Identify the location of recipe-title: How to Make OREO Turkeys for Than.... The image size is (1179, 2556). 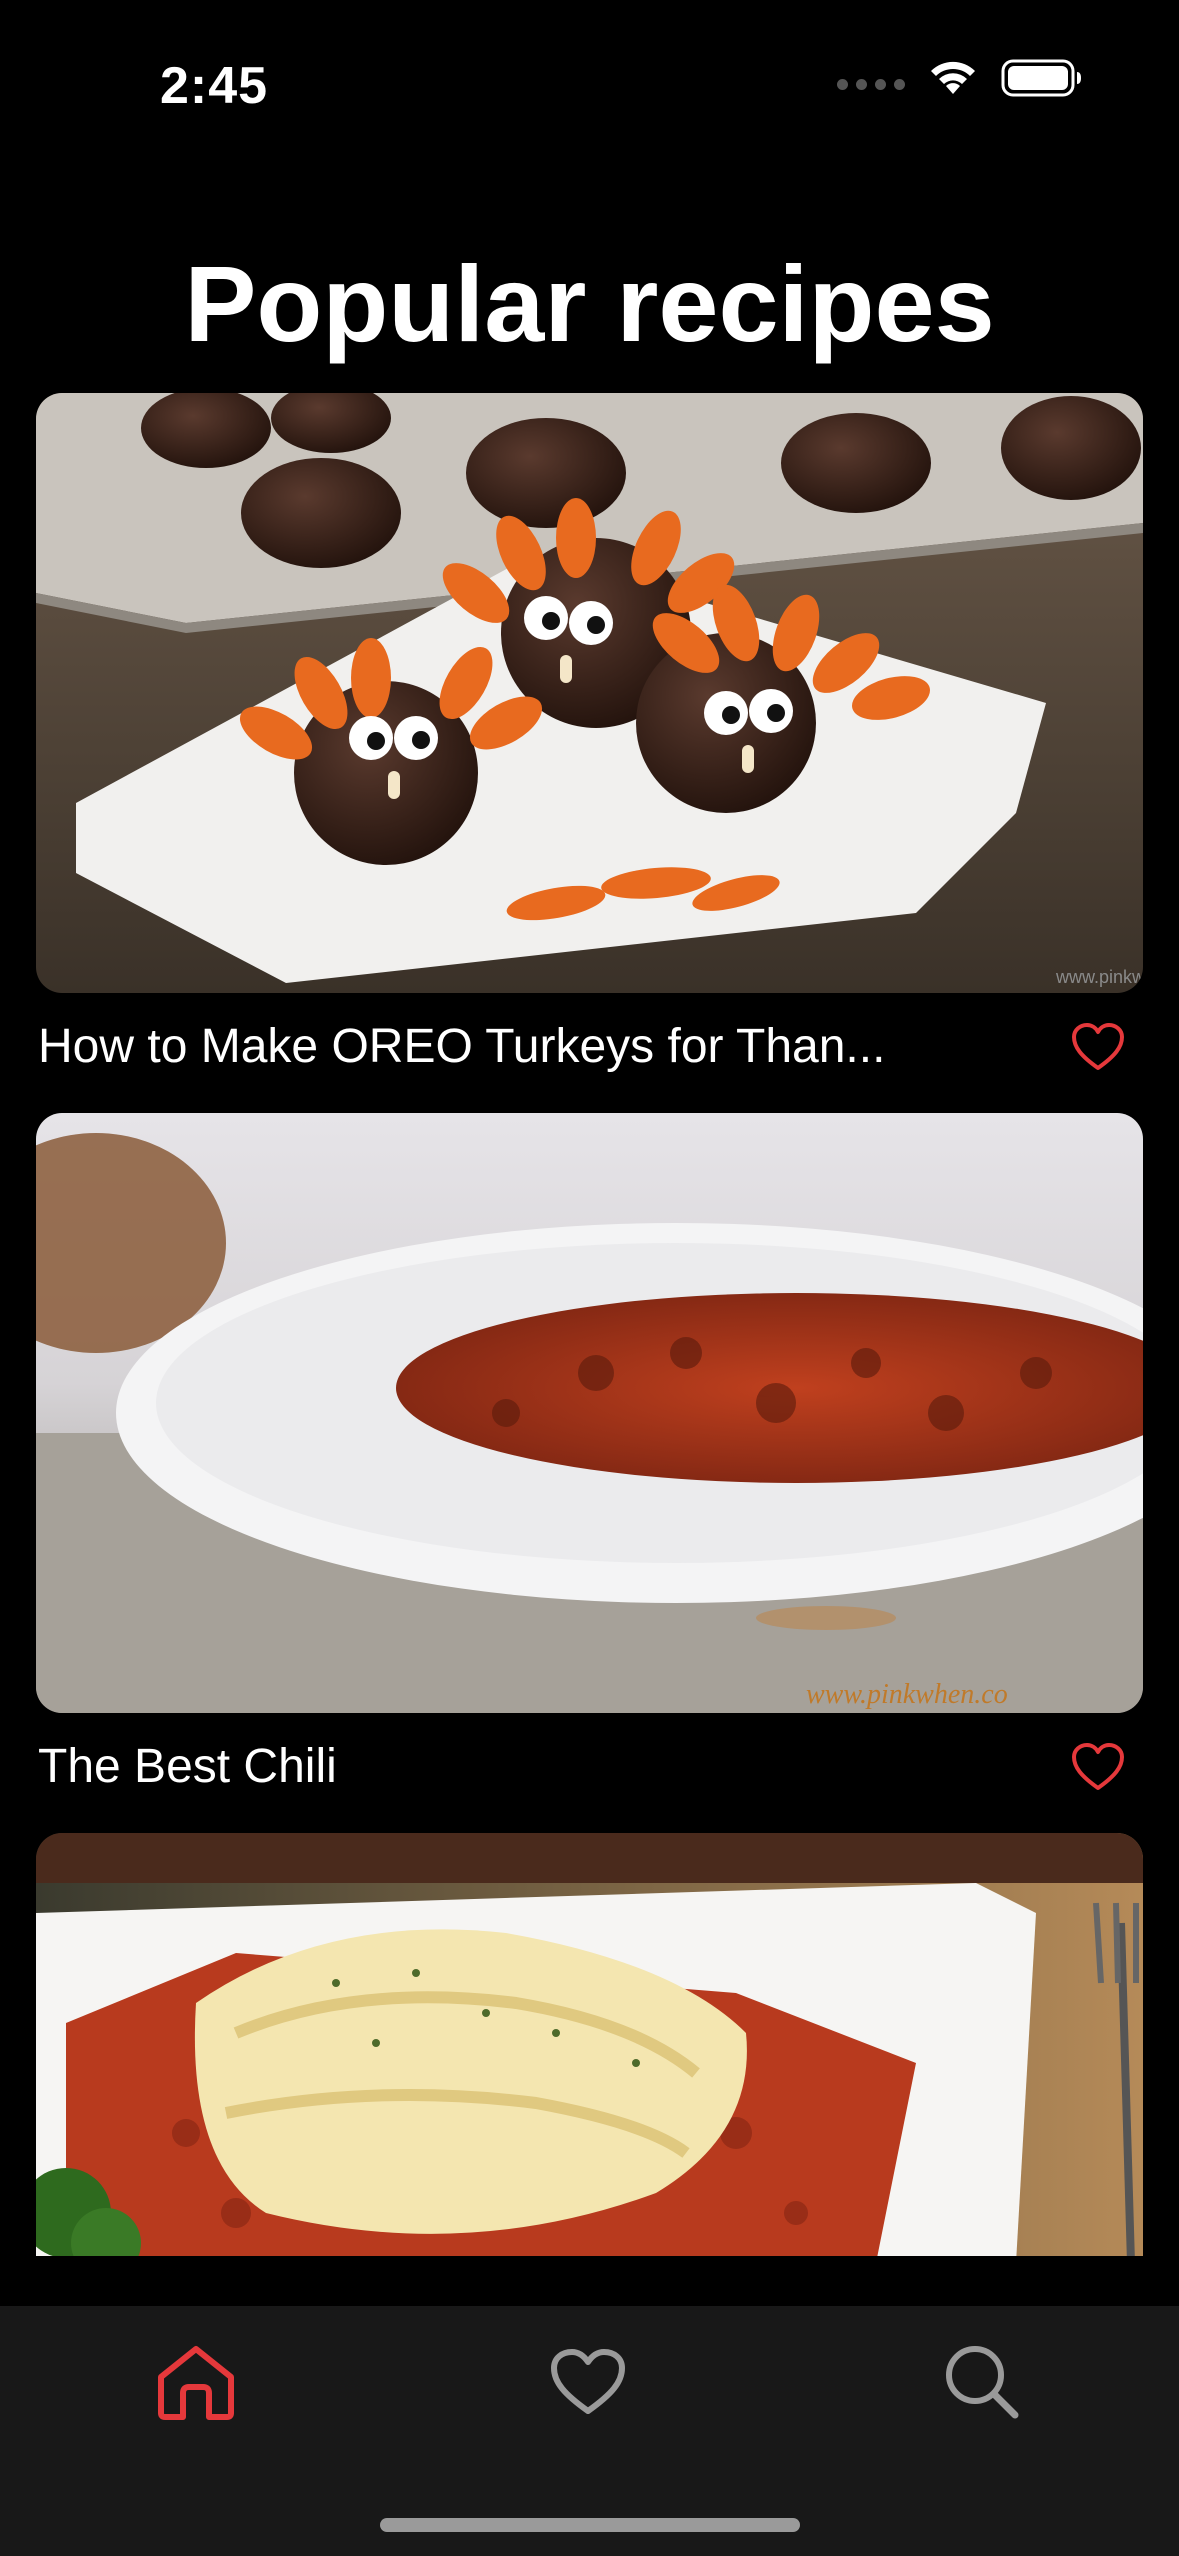
(513, 1047).